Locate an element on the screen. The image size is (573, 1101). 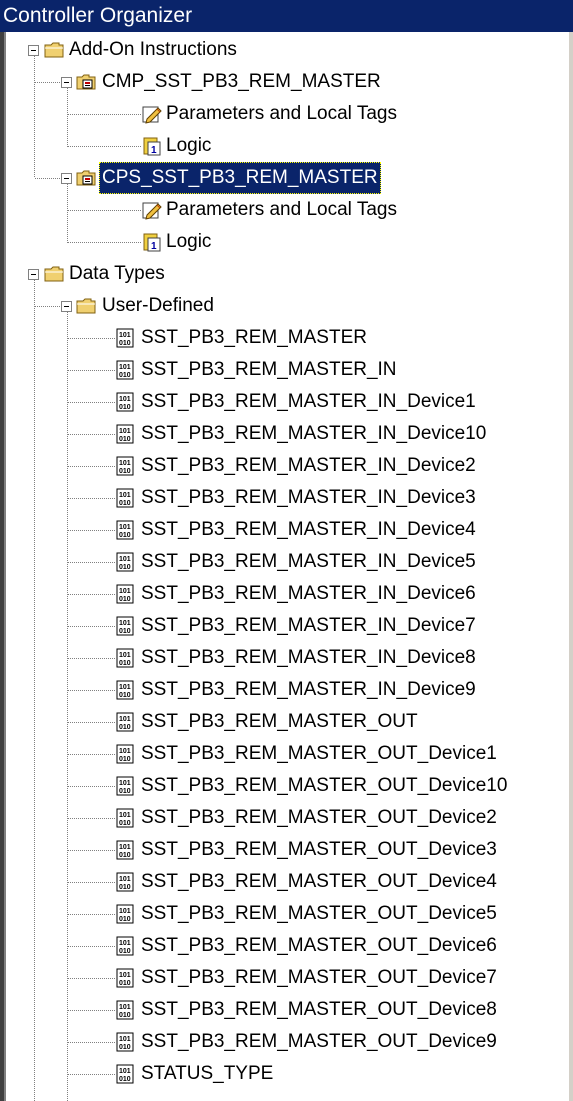
tree-label: Parameters and Local Tags is located at coordinates (281, 113).